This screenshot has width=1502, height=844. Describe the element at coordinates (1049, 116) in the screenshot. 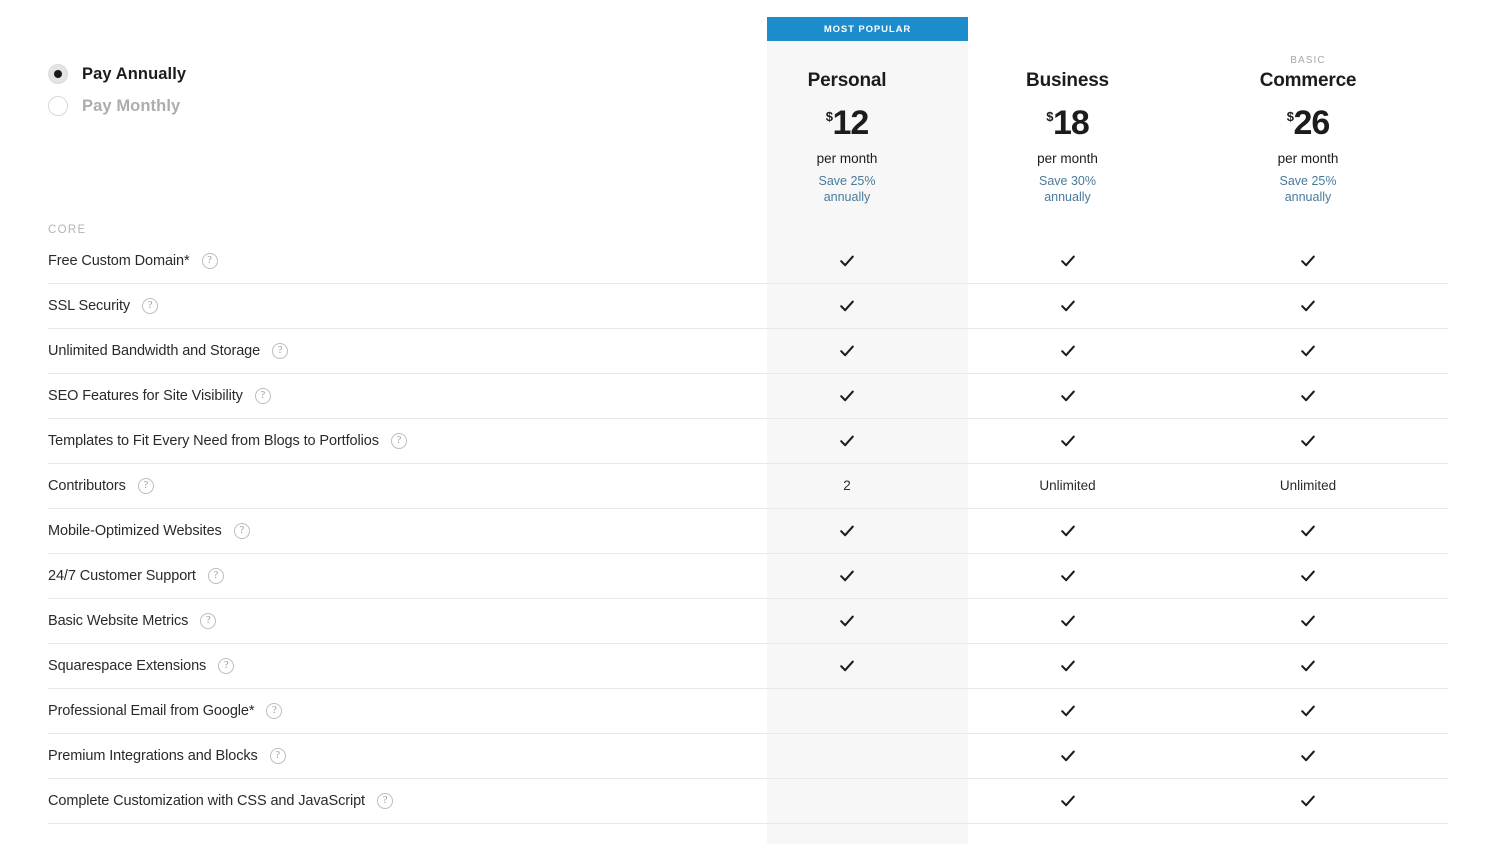

I see `currency-symbol: $` at that location.